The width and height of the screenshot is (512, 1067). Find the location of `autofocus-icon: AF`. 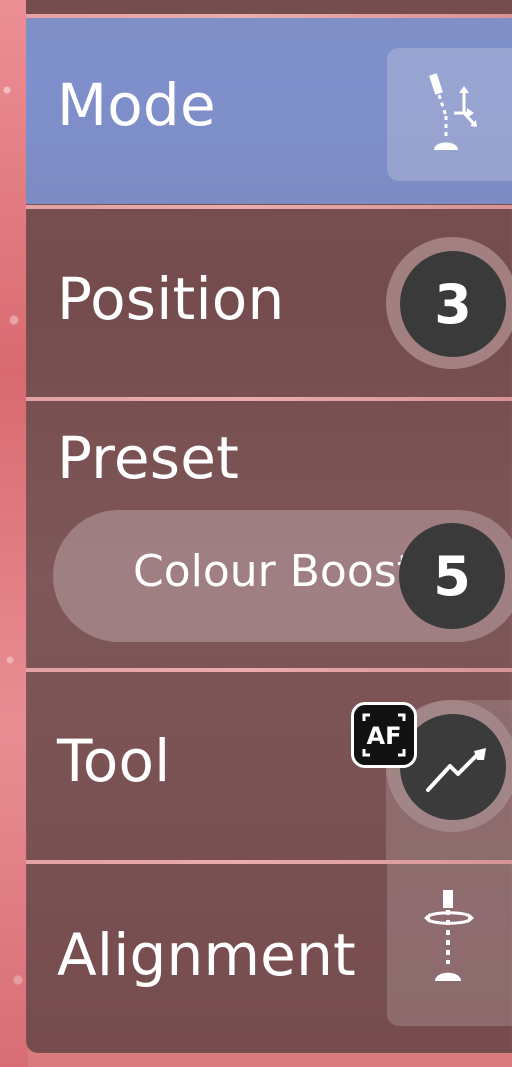

autofocus-icon: AF is located at coordinates (384, 735).